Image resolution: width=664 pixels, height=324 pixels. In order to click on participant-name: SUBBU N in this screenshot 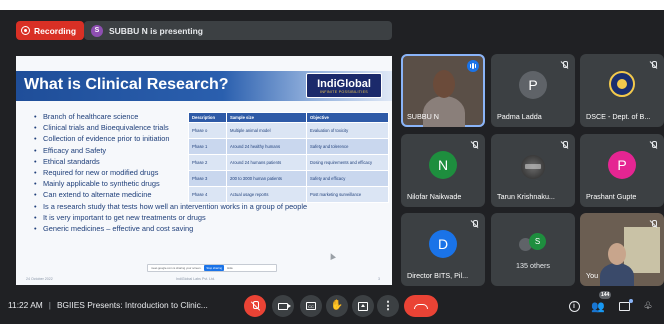, I will do `click(423, 116)`.